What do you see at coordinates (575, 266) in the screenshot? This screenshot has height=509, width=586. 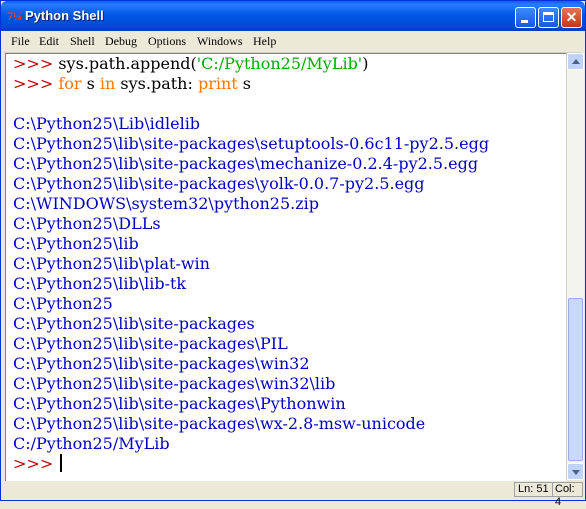 I see `vertical-scrollbar` at bounding box center [575, 266].